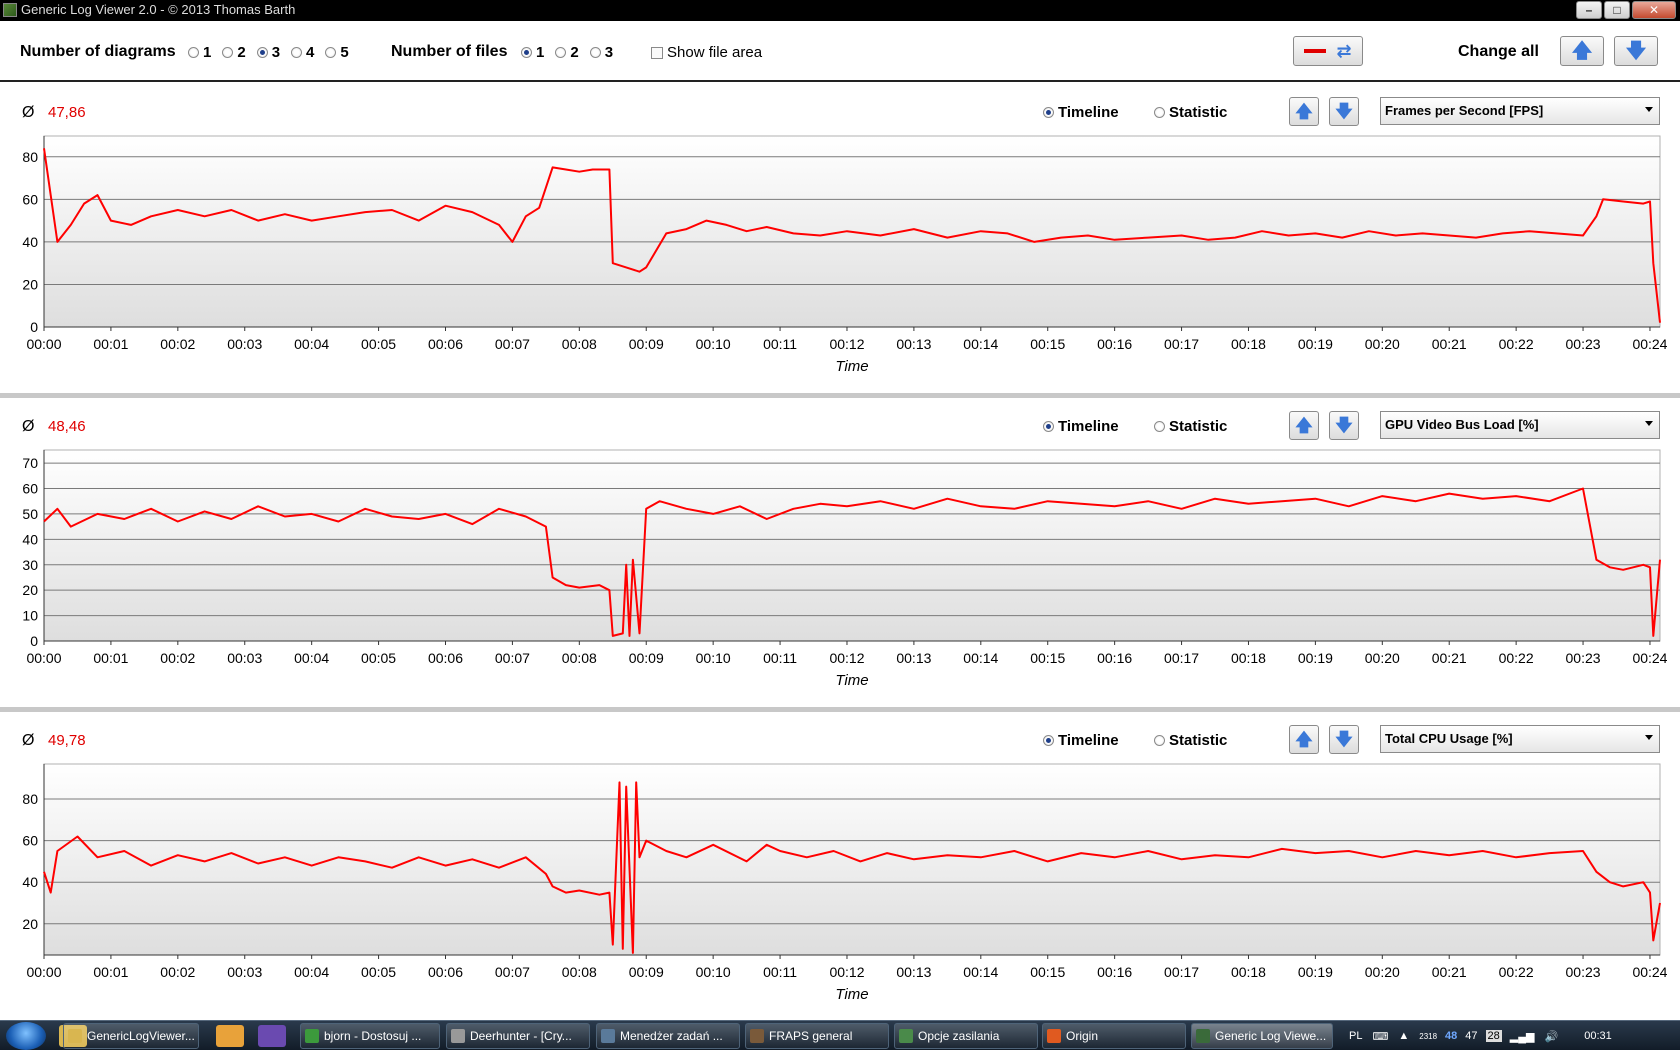  I want to click on files-option-1: 1, so click(532, 52).